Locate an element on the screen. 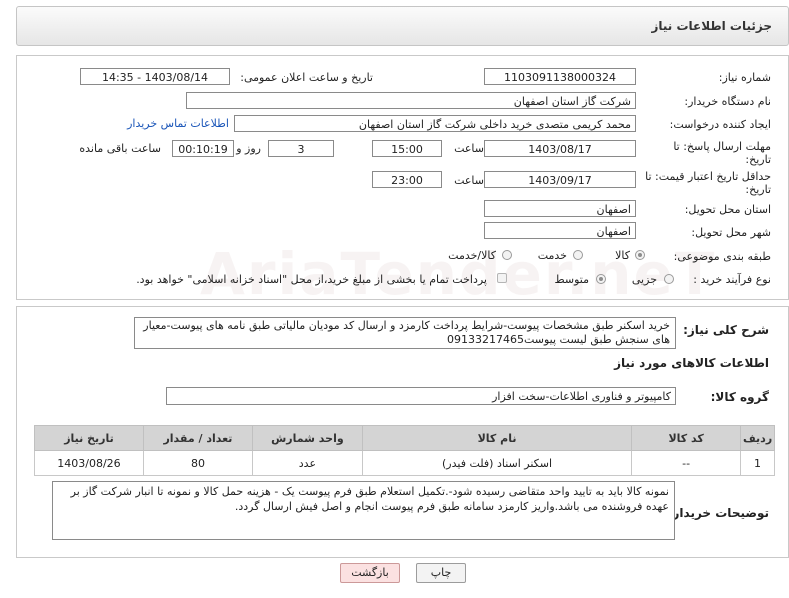 The width and height of the screenshot is (789, 598). buyer-notes-label: توضیحات خریدار: is located at coordinates (718, 513).